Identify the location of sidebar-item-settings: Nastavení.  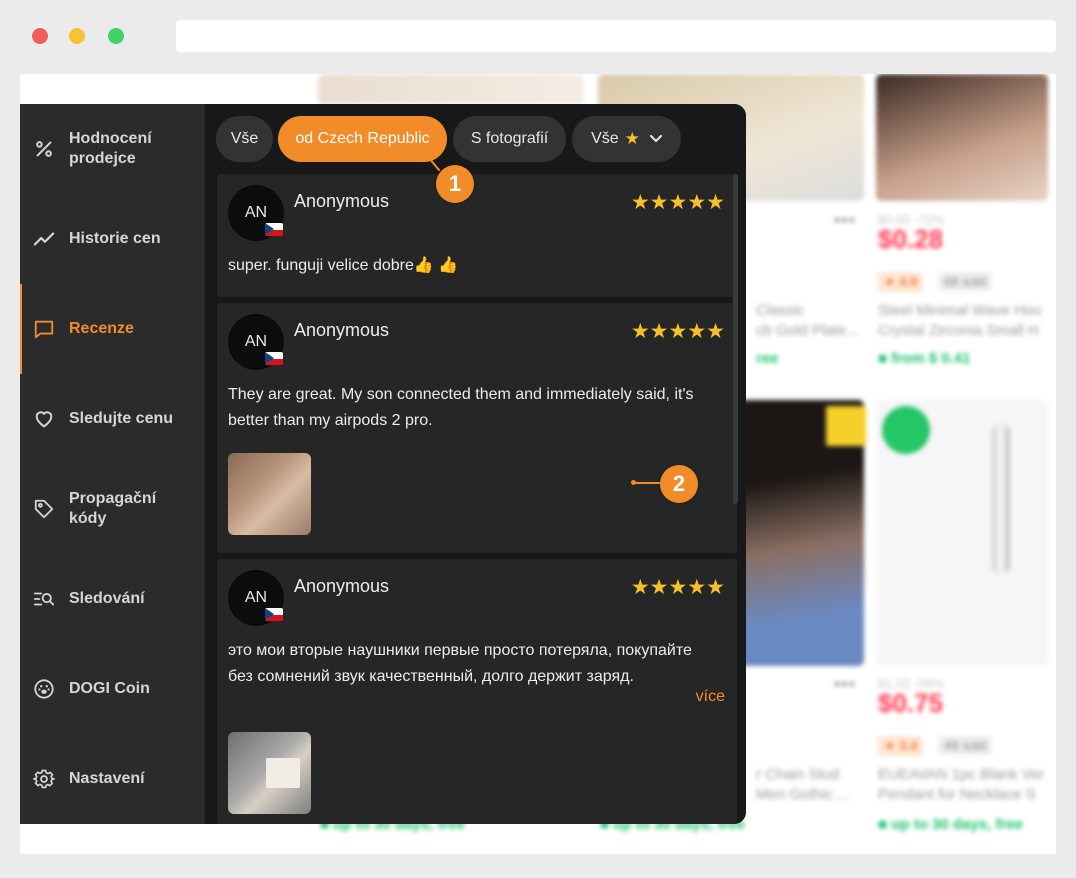
(112, 779).